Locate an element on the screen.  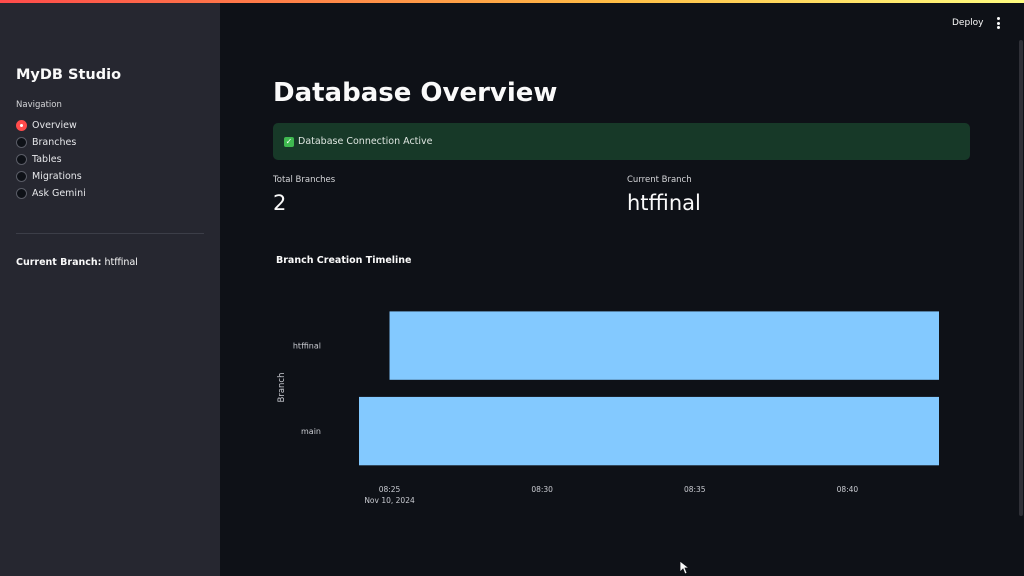
metric-current-branch: Current Branch htffinal is located at coordinates (664, 195).